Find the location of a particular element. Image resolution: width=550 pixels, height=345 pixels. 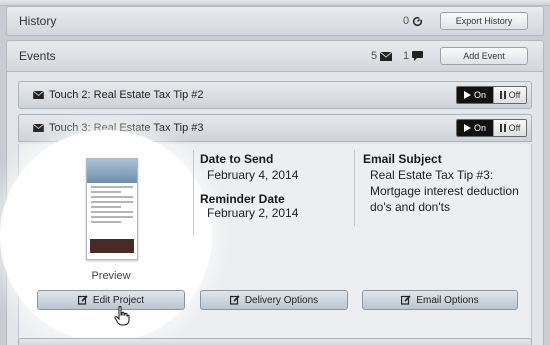

thumbnail-header-image is located at coordinates (112, 171).